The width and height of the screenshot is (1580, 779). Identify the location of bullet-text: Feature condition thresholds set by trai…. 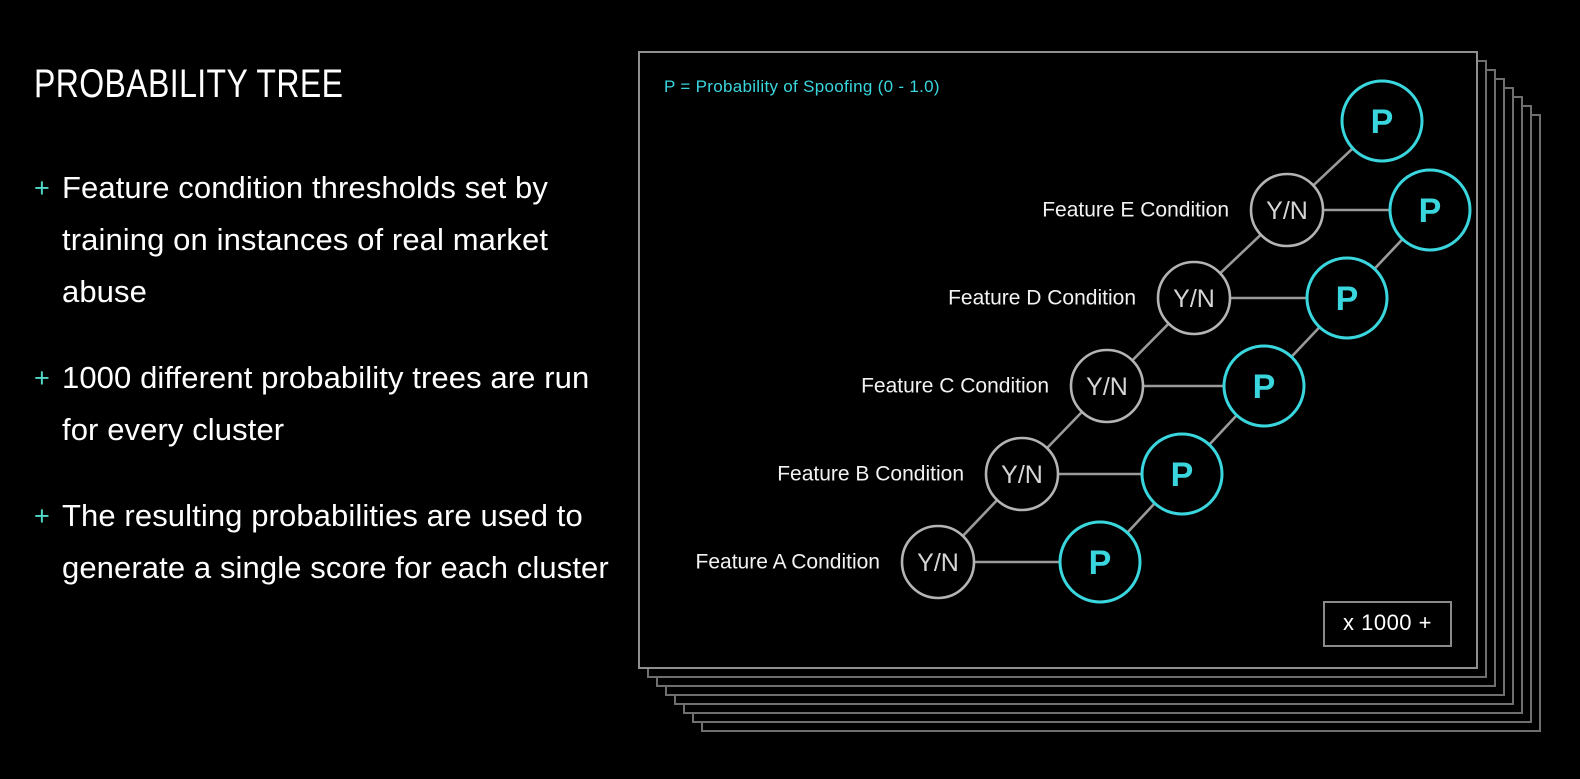
(305, 239).